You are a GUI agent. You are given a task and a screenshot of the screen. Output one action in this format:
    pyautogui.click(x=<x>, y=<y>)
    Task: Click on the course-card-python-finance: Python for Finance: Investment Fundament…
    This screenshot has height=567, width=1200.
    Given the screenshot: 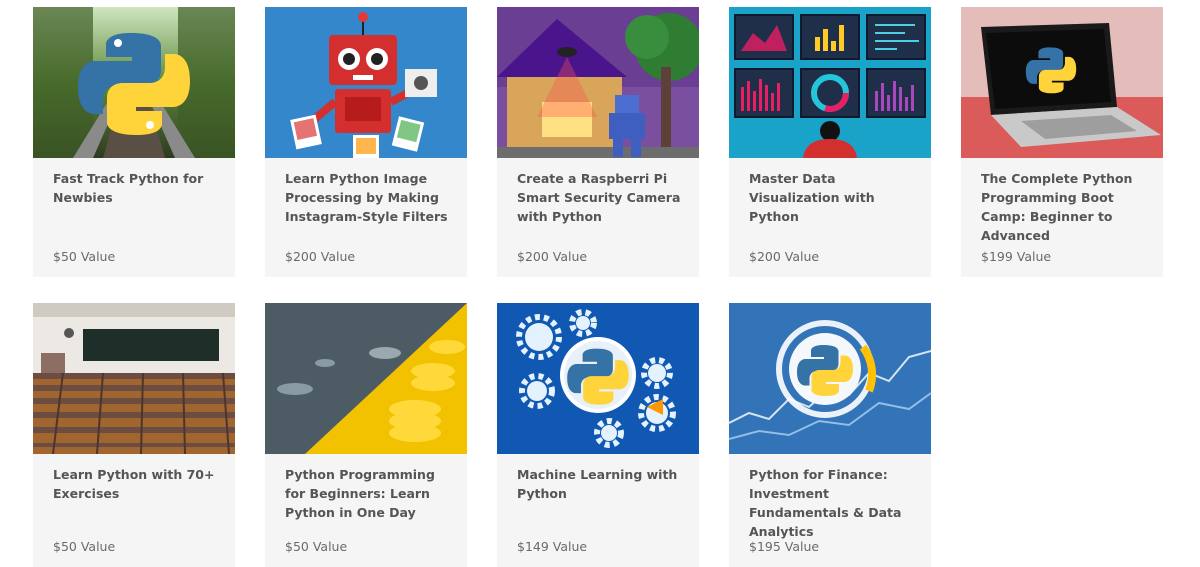 What is the action you would take?
    pyautogui.click(x=830, y=435)
    